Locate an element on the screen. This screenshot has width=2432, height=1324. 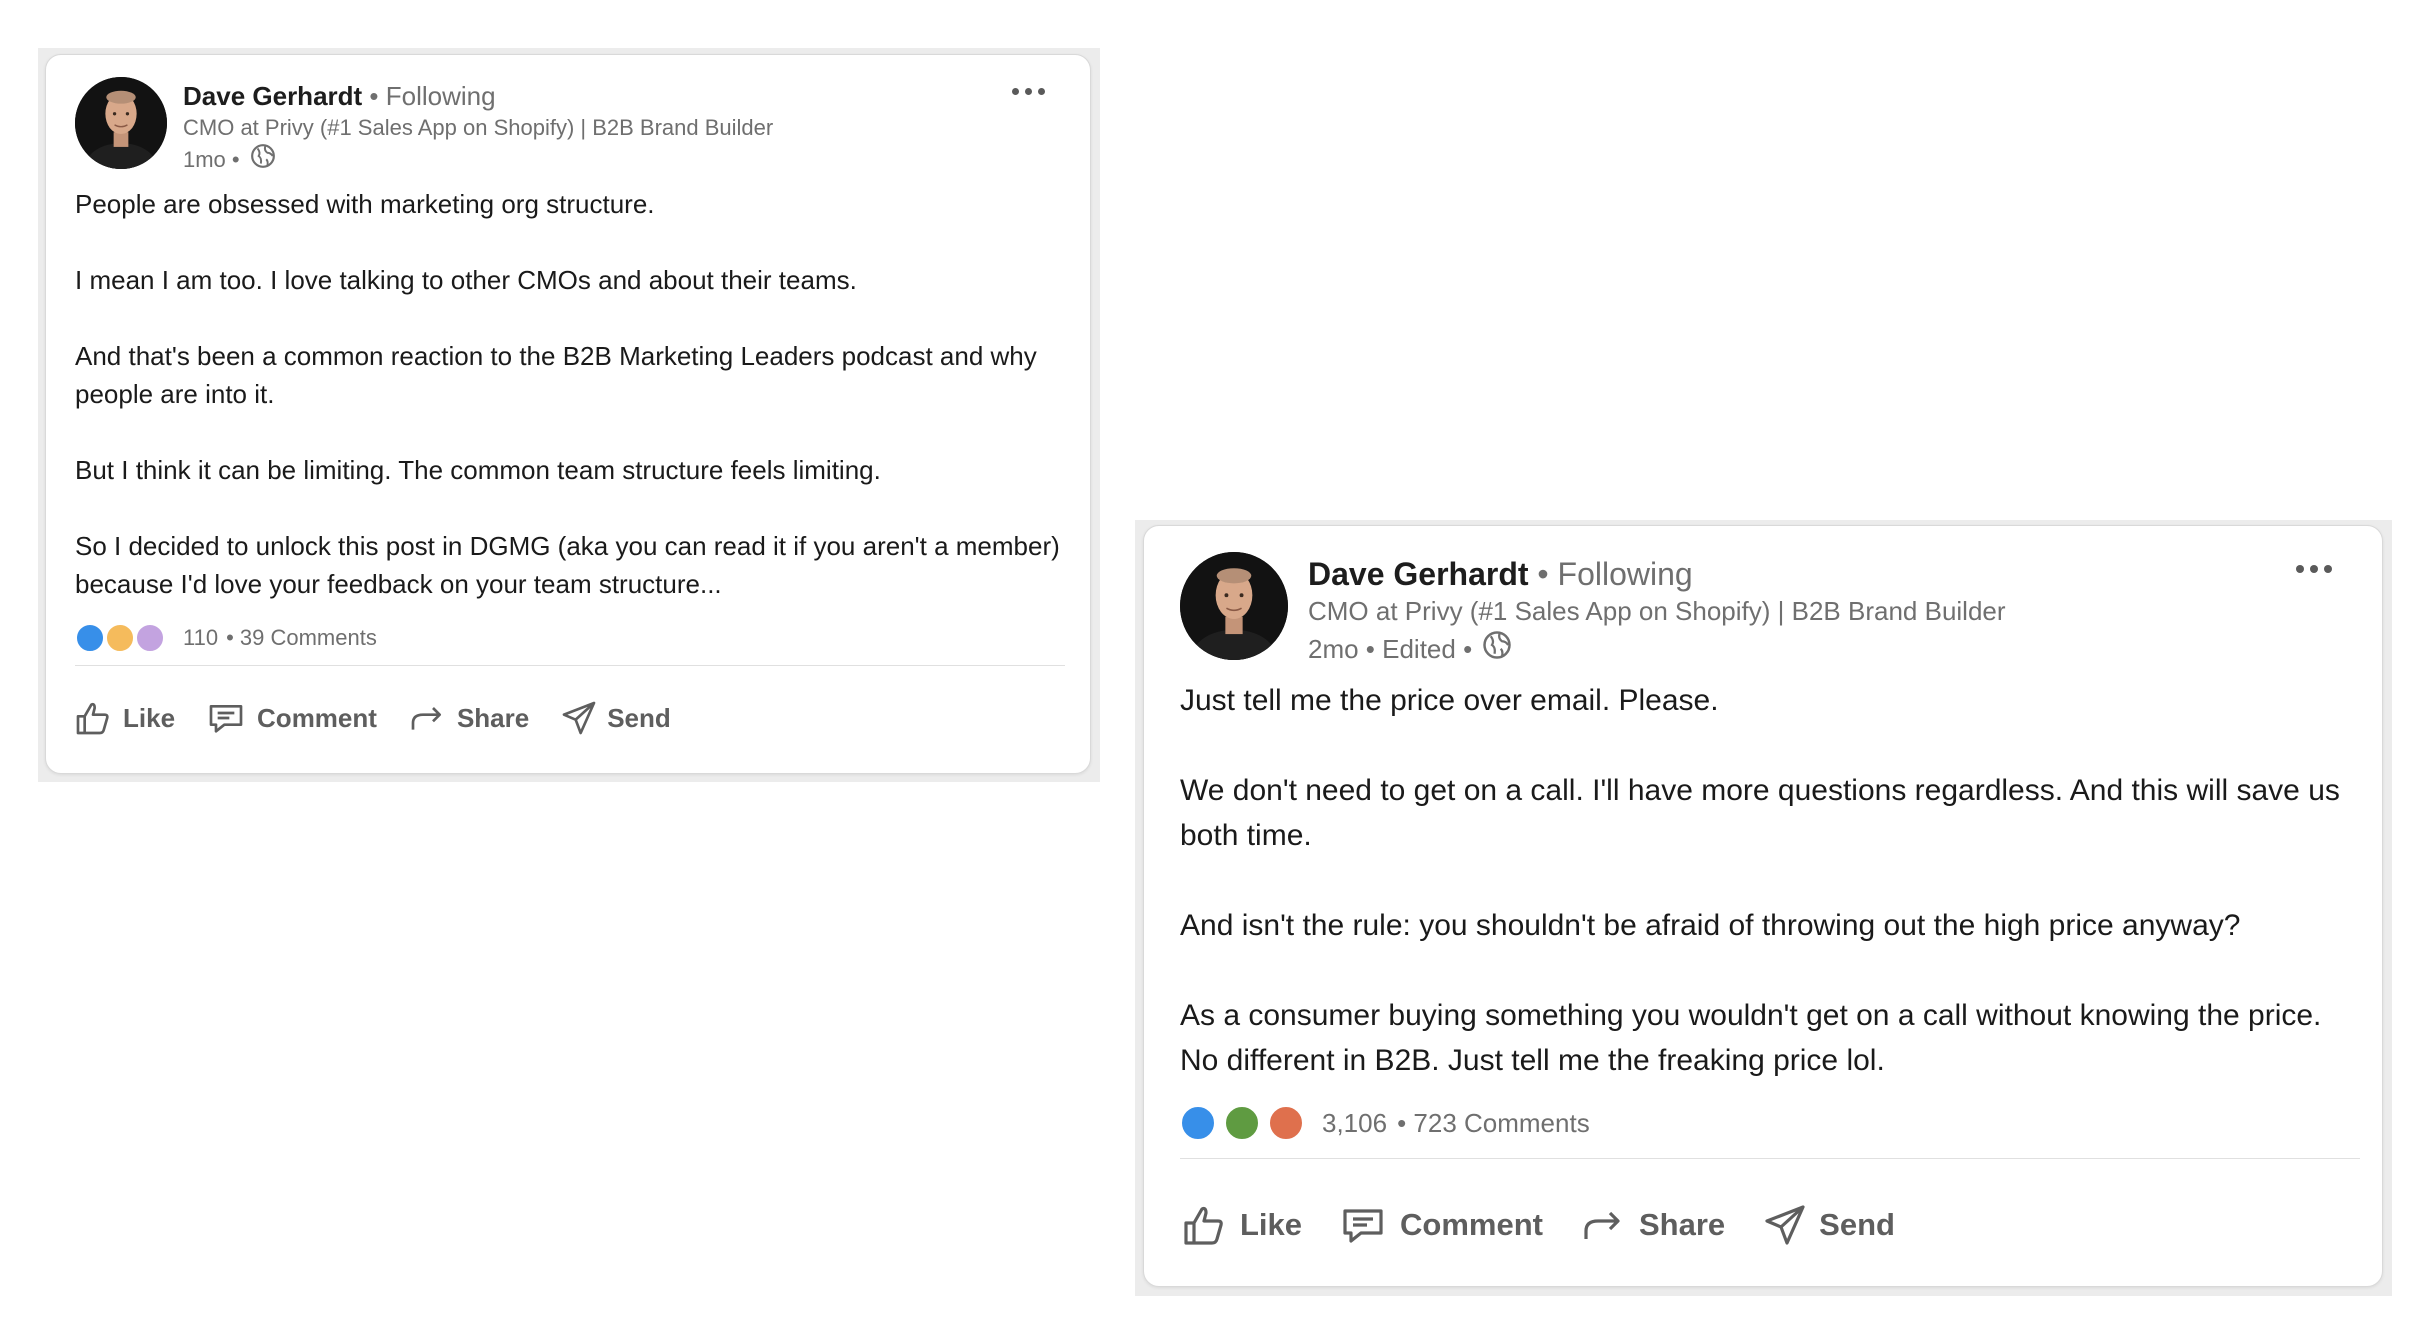
comments-count: • 39 Comments is located at coordinates (301, 638).